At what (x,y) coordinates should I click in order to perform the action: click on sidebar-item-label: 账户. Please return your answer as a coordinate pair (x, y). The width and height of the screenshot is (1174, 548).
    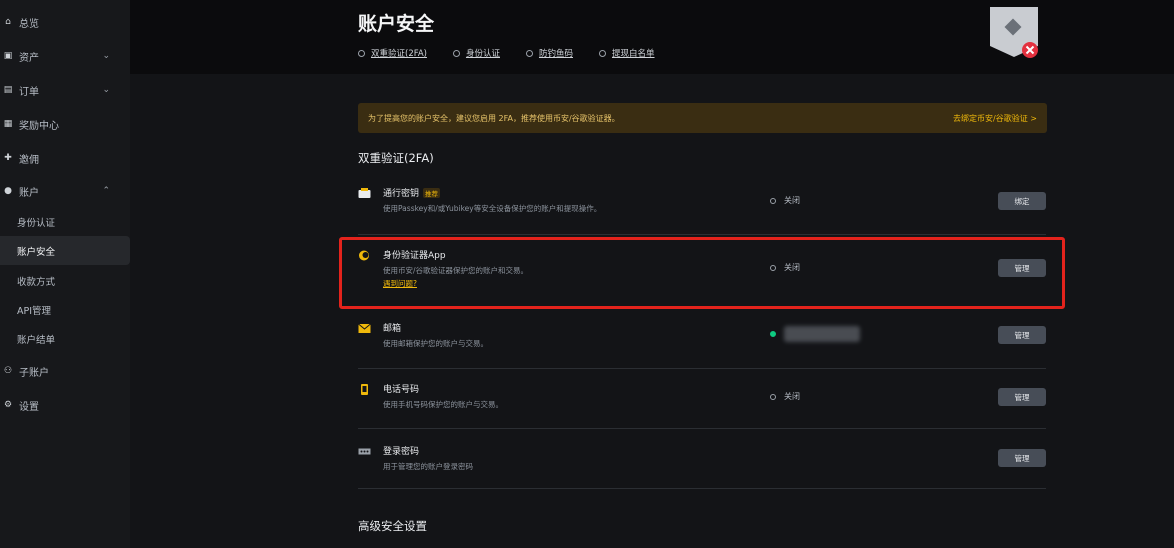
    Looking at the image, I should click on (29, 193).